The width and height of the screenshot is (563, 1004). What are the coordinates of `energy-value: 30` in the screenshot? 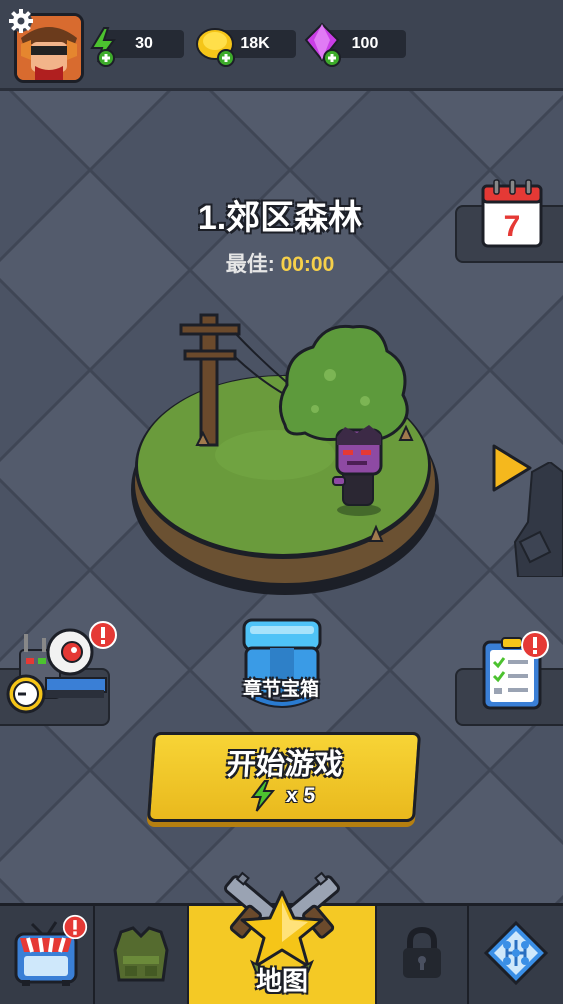 It's located at (144, 43).